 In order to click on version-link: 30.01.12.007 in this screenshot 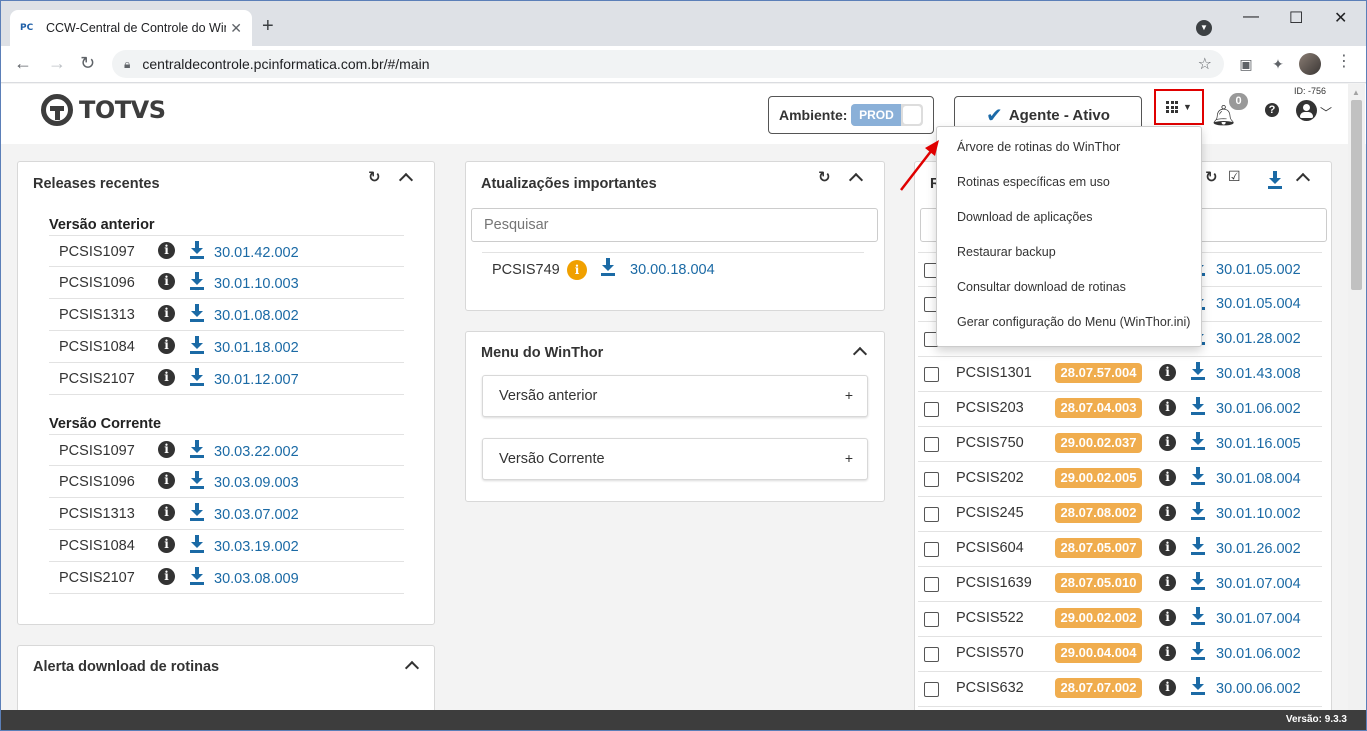, I will do `click(256, 380)`.